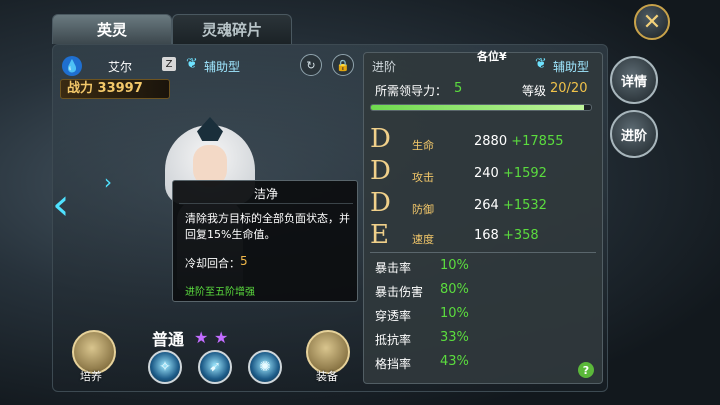 The height and width of the screenshot is (405, 720). What do you see at coordinates (215, 367) in the screenshot?
I see `skill-2-button: ➹` at bounding box center [215, 367].